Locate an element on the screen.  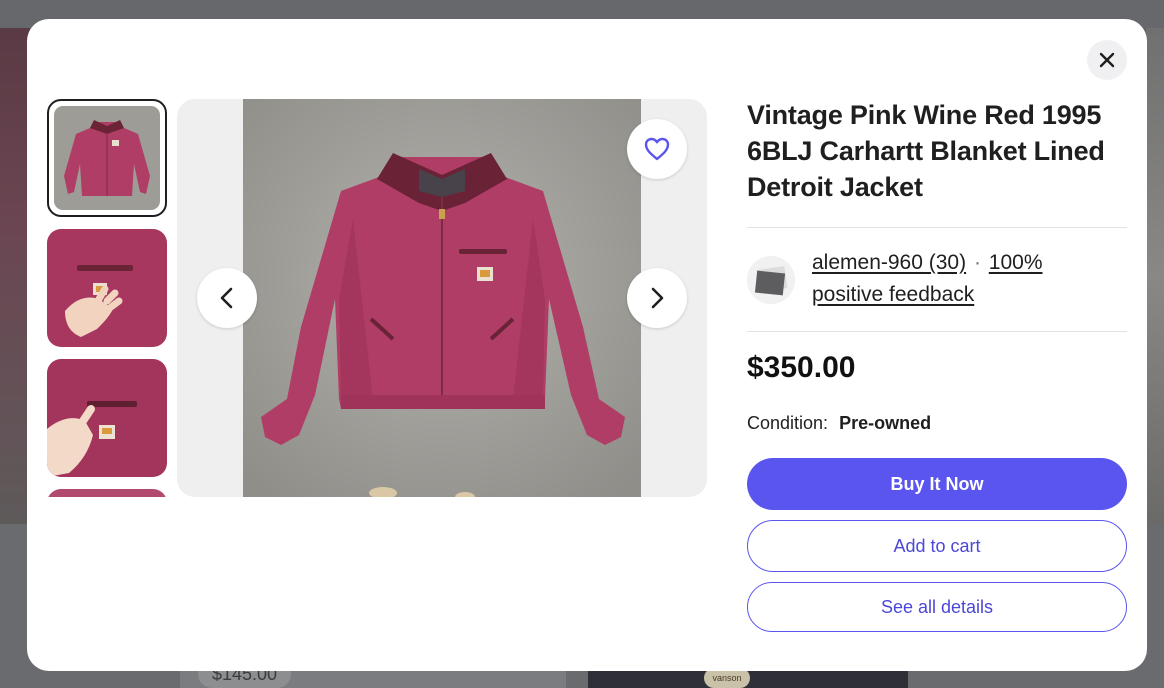
jacket-thumbnail-image is located at coordinates (107, 158).